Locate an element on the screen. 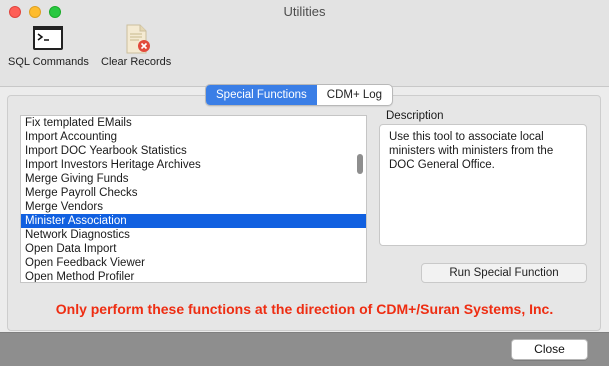 The image size is (609, 366). tab-bar: Special Functions CDM+ Log is located at coordinates (299, 95).